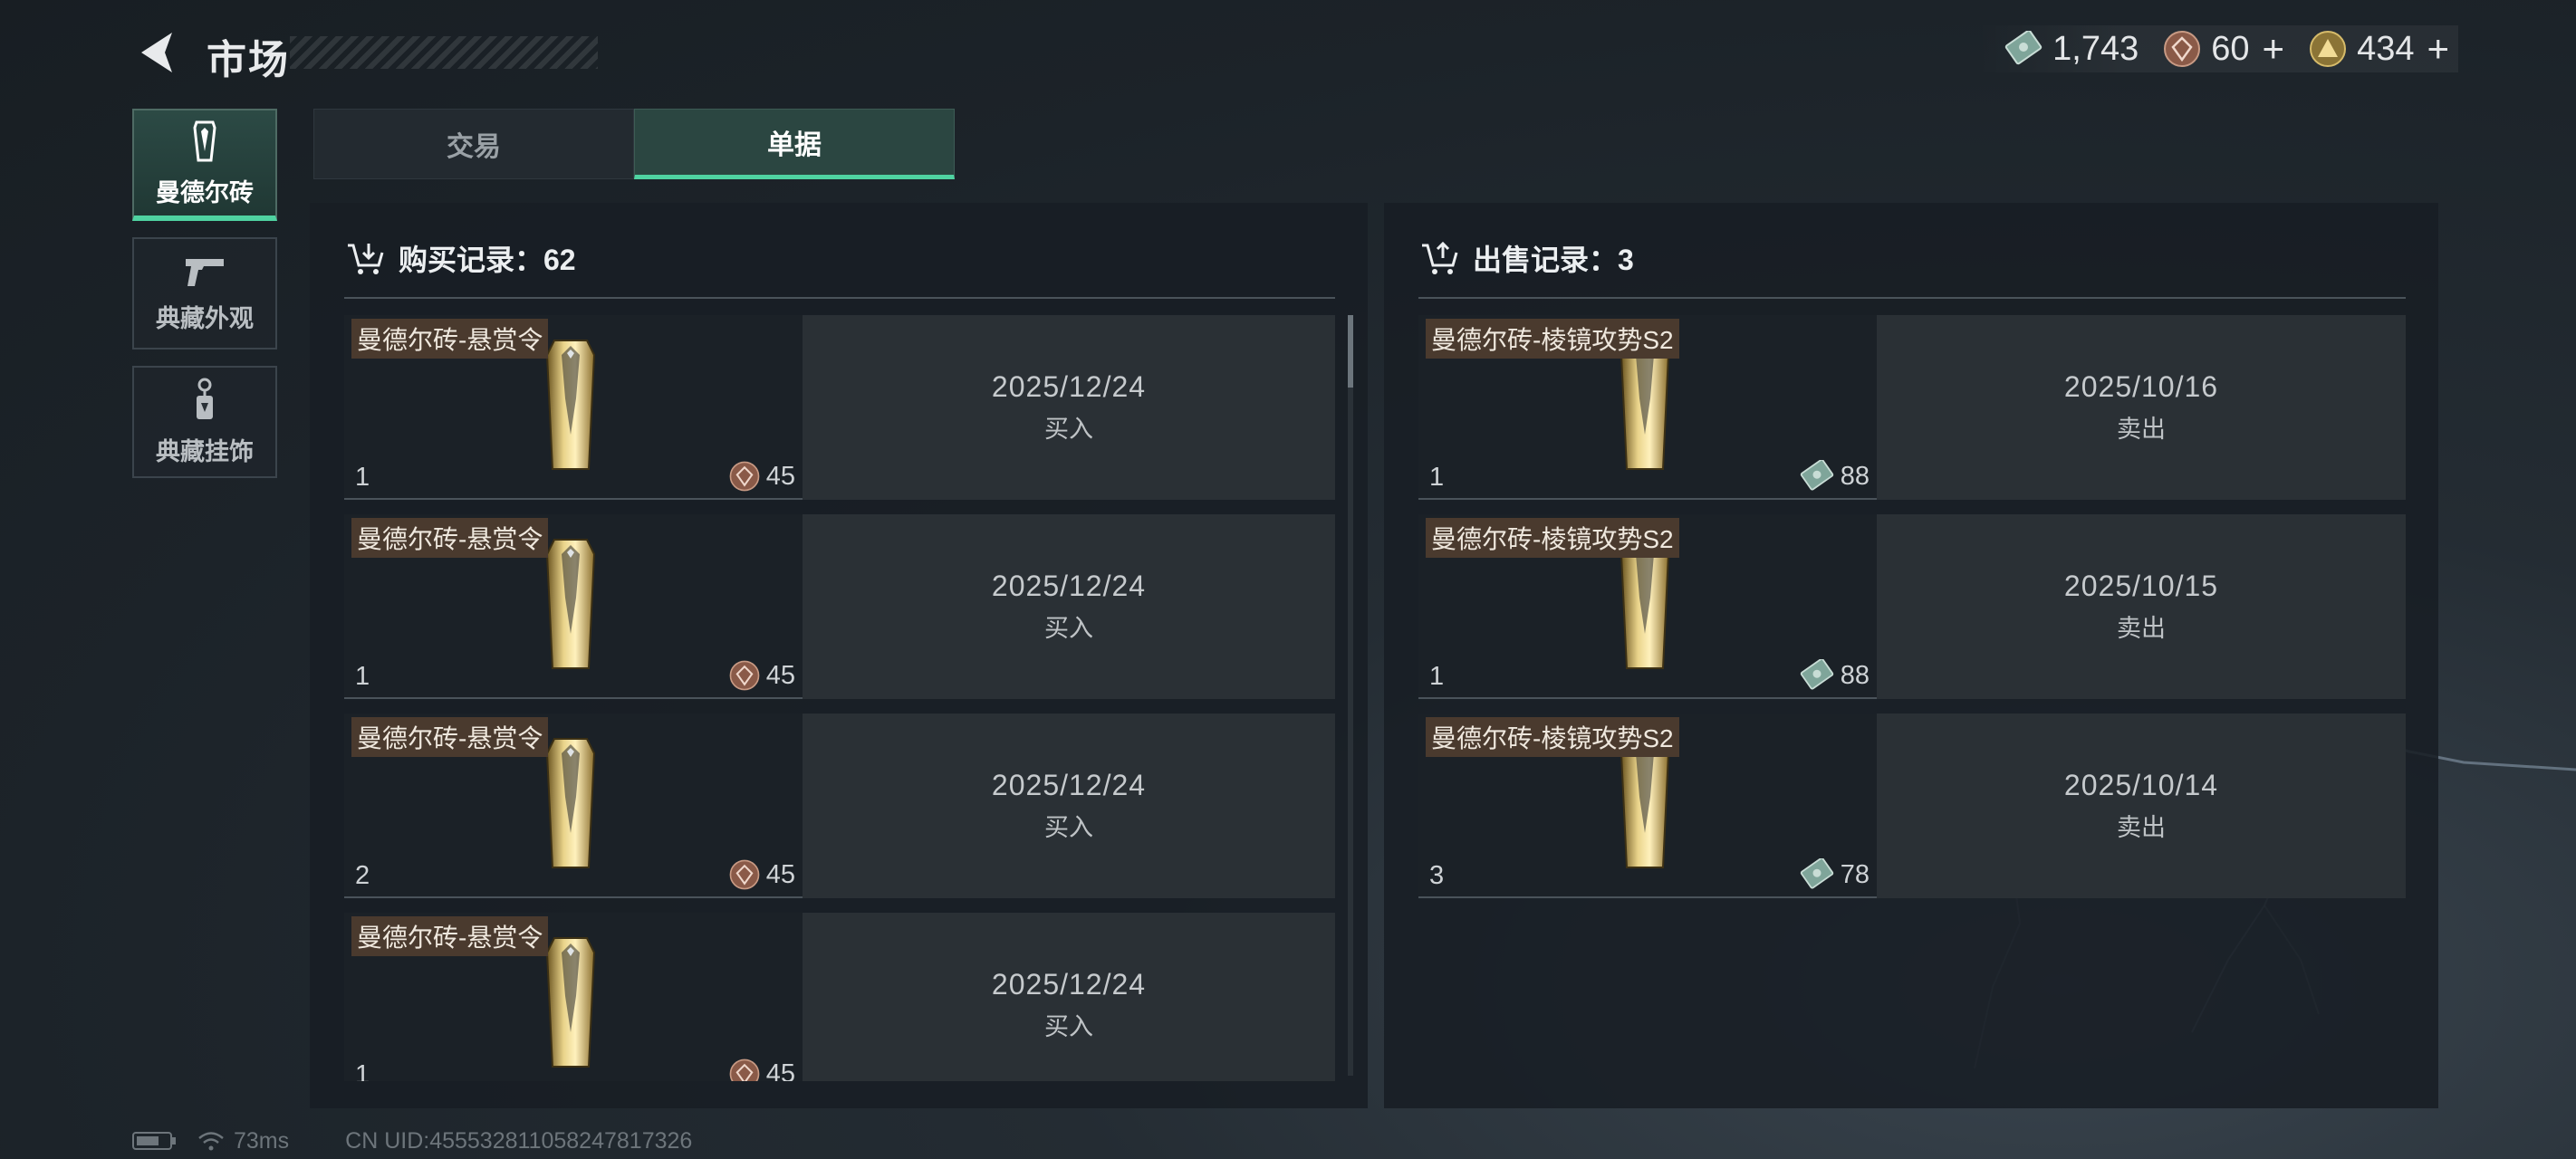  Describe the element at coordinates (2438, 49) in the screenshot. I see `gold-add-button: +` at that location.